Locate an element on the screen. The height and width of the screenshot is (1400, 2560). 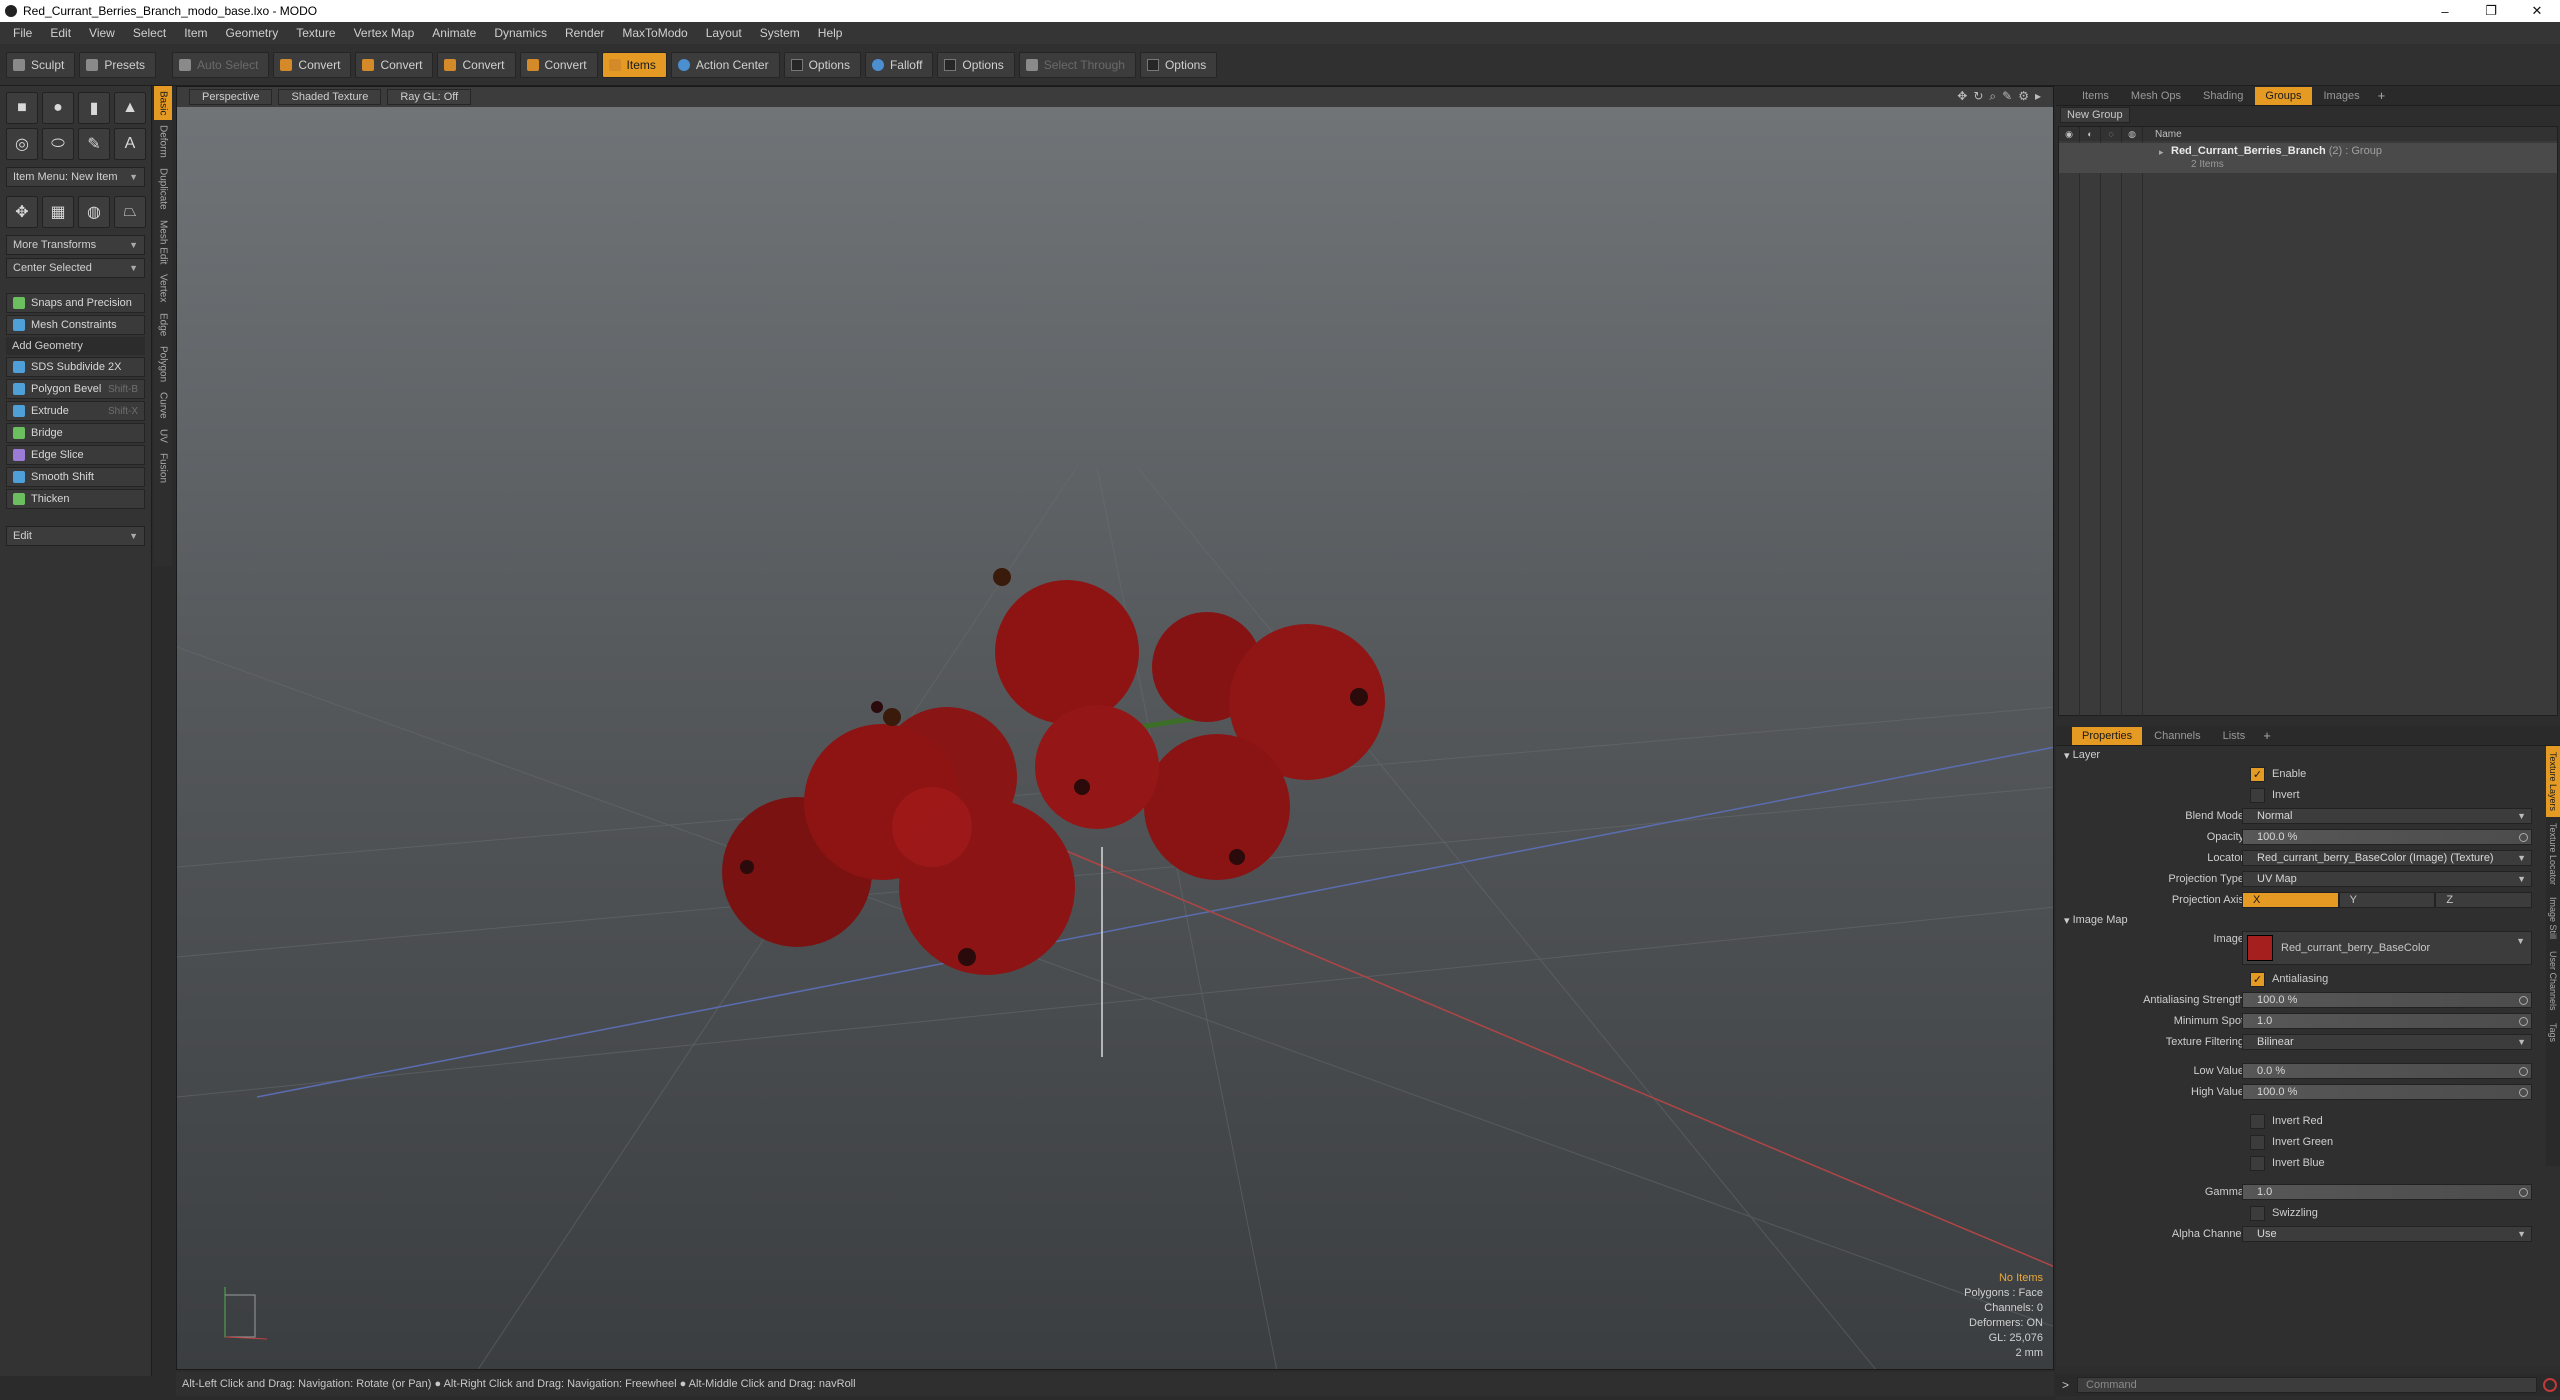
item-menu-dropdown: Item Menu: New Item ▼ is located at coordinates (75, 177).